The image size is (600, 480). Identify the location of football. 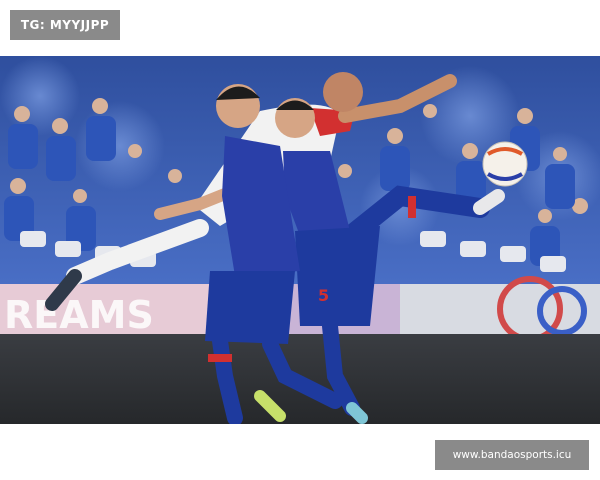
(505, 164).